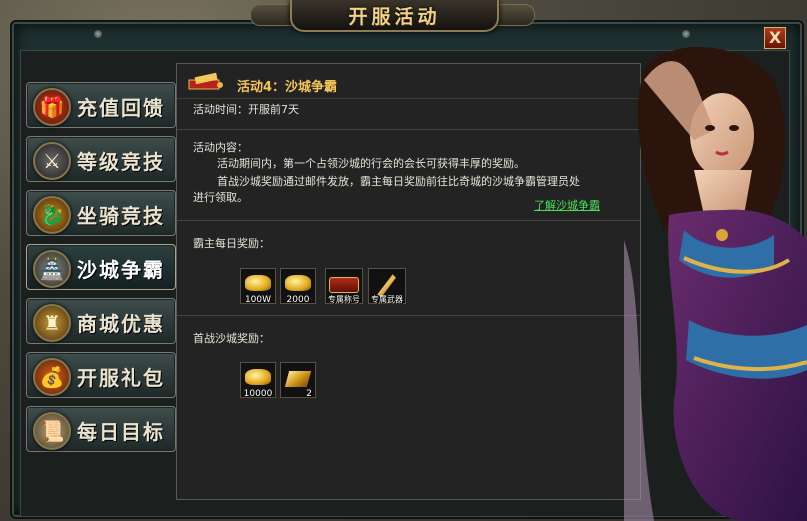 Image resolution: width=807 pixels, height=521 pixels. I want to click on gold-bar-icon, so click(298, 379).